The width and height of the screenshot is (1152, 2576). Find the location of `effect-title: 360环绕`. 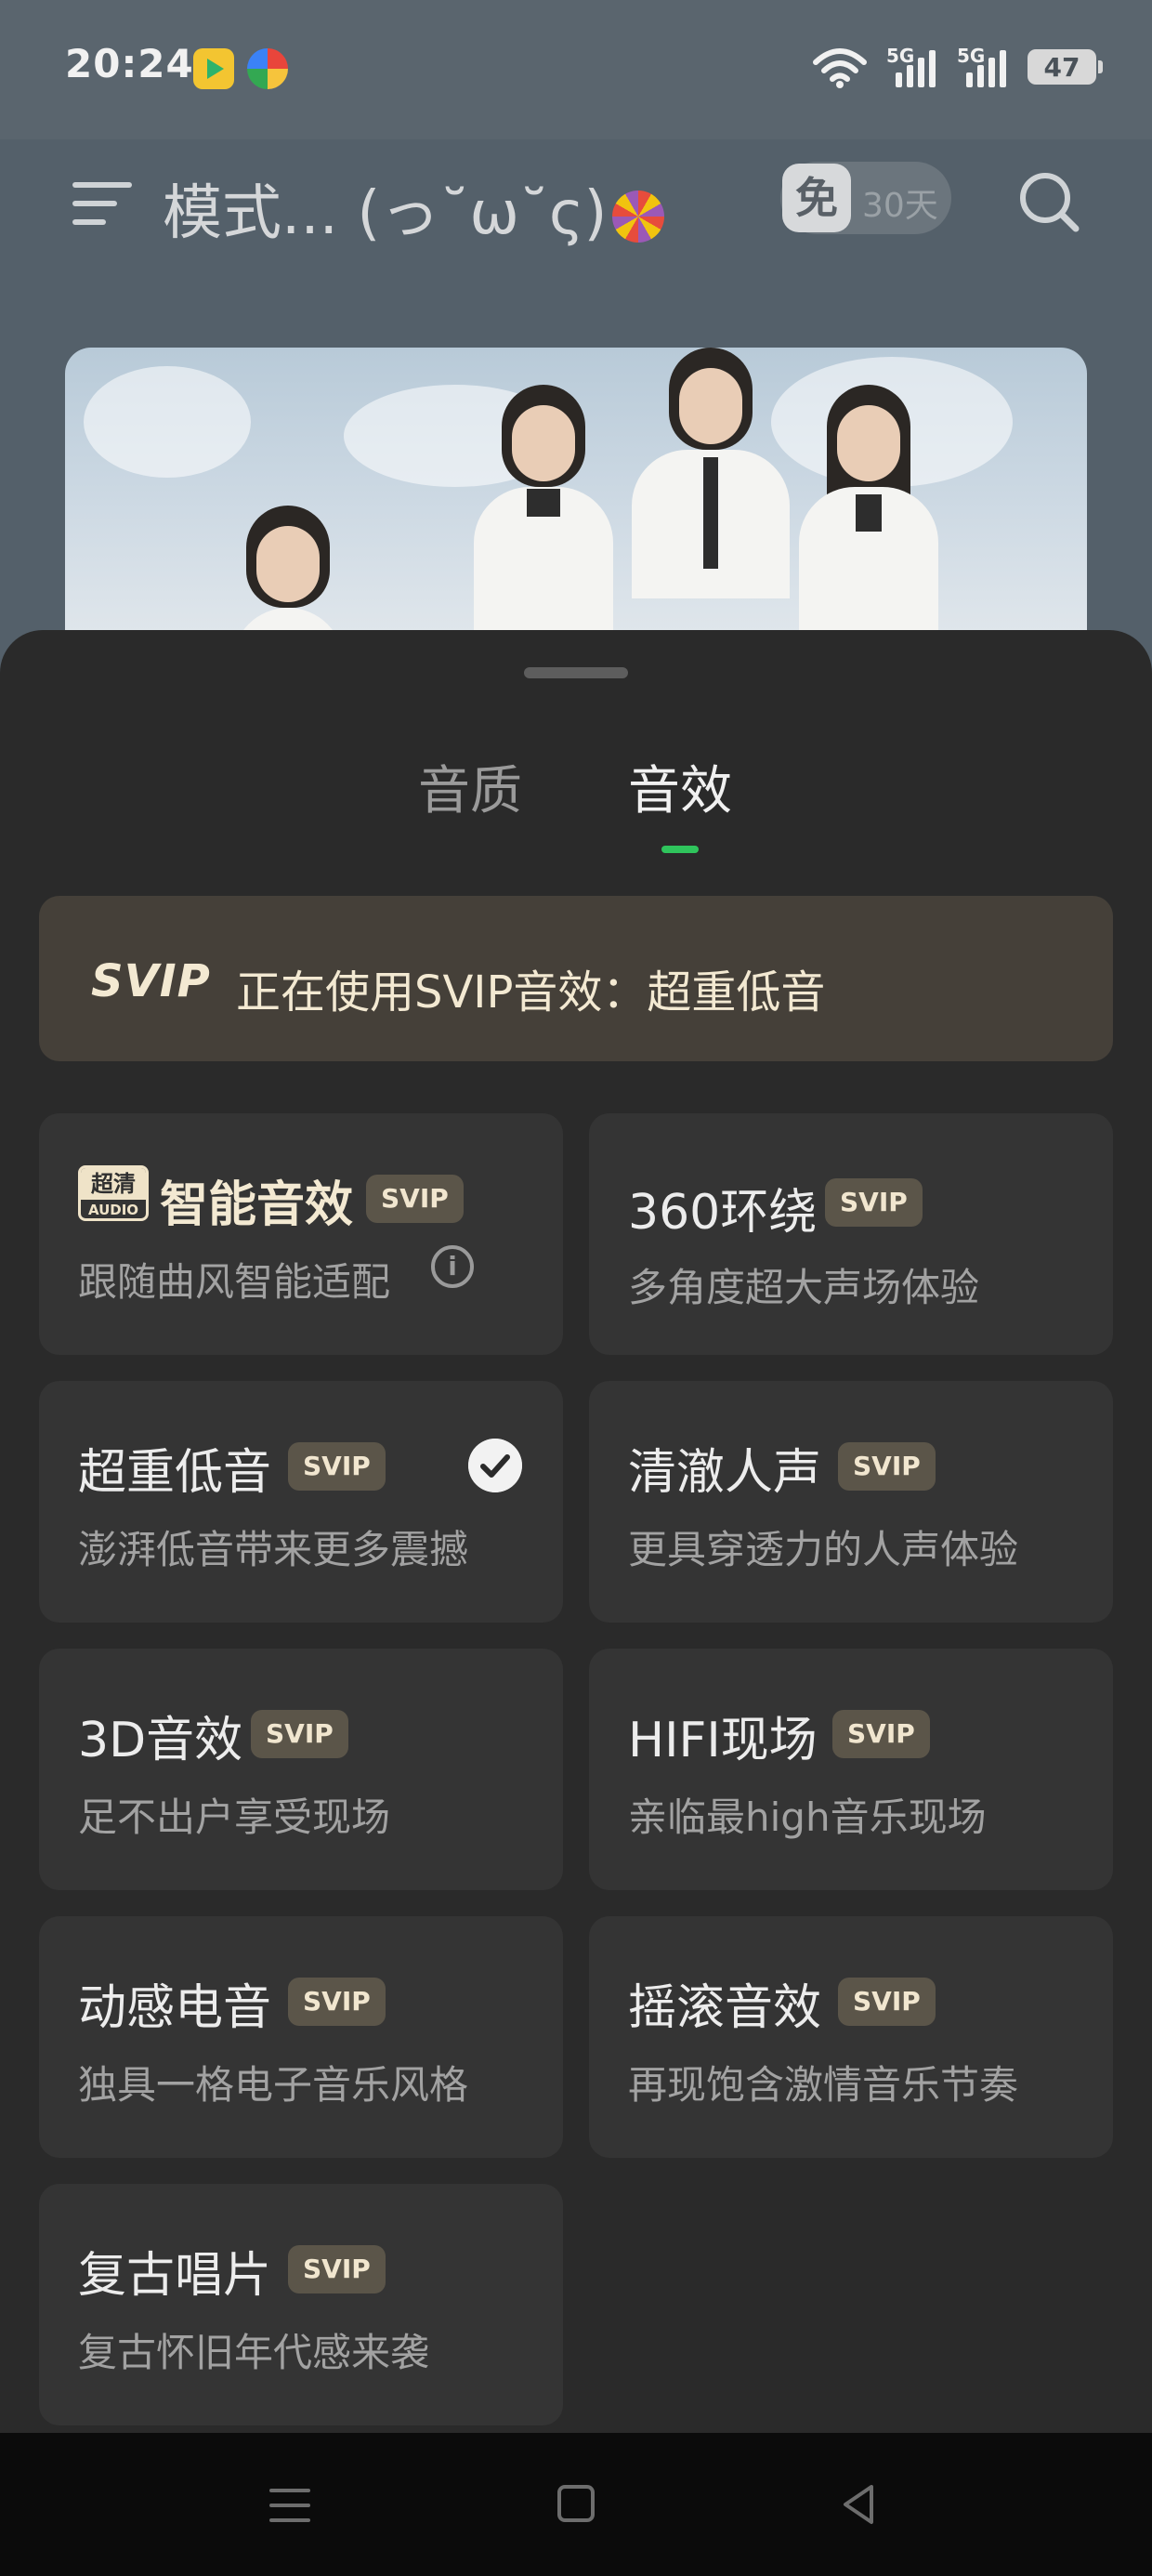

effect-title: 360环绕 is located at coordinates (723, 1213).